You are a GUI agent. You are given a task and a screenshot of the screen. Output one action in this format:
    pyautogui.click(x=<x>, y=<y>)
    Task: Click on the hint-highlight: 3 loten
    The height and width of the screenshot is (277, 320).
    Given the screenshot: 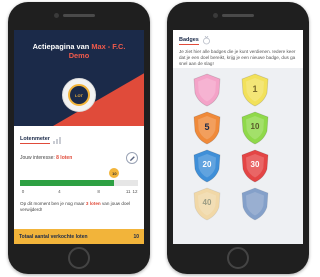 What is the action you would take?
    pyautogui.click(x=93, y=203)
    